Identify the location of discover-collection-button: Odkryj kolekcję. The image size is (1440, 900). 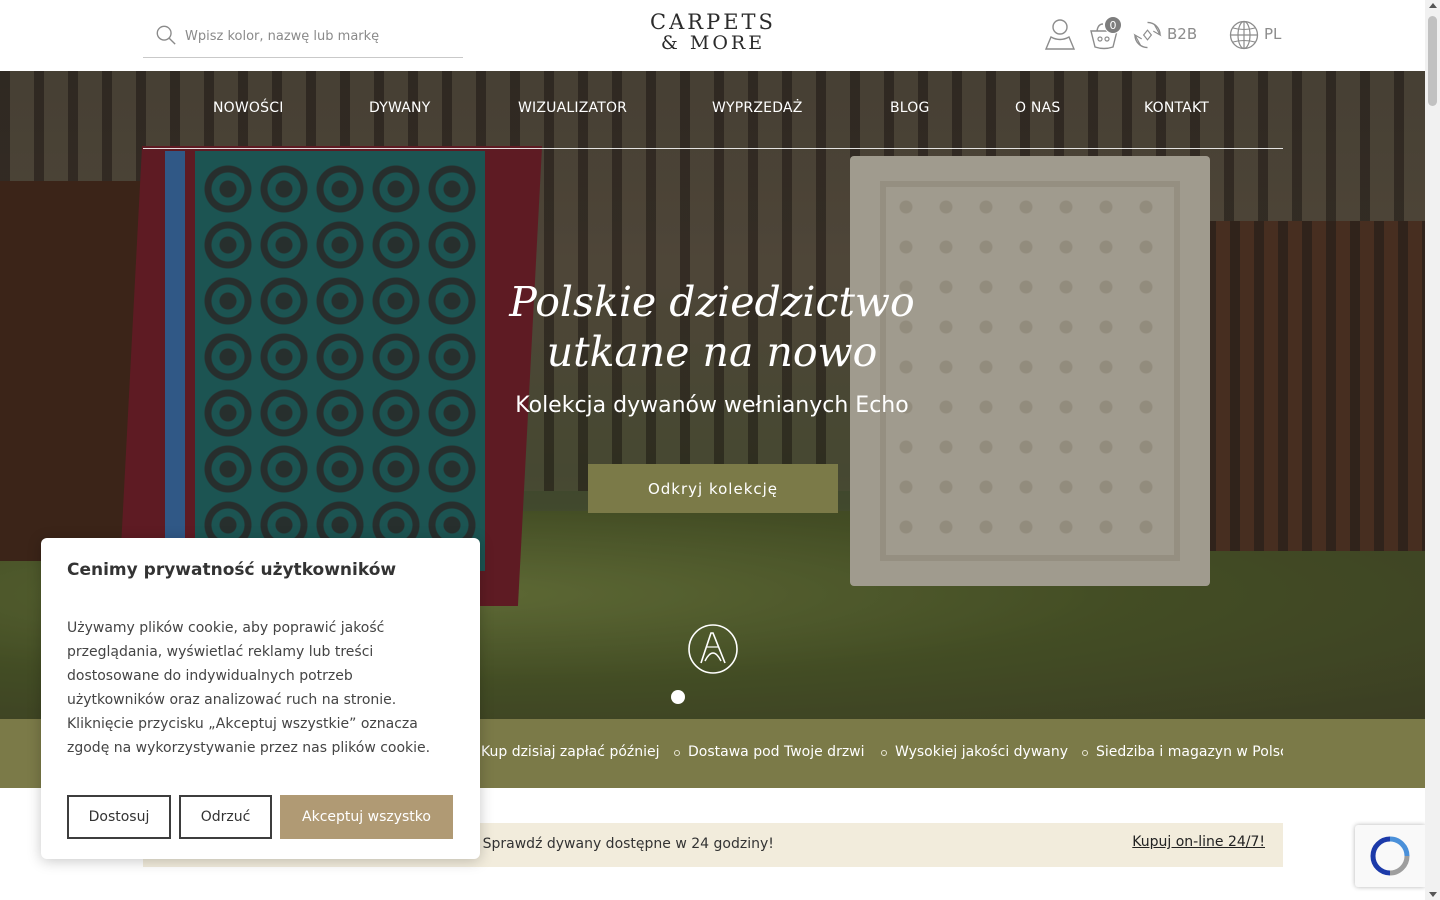
(713, 488).